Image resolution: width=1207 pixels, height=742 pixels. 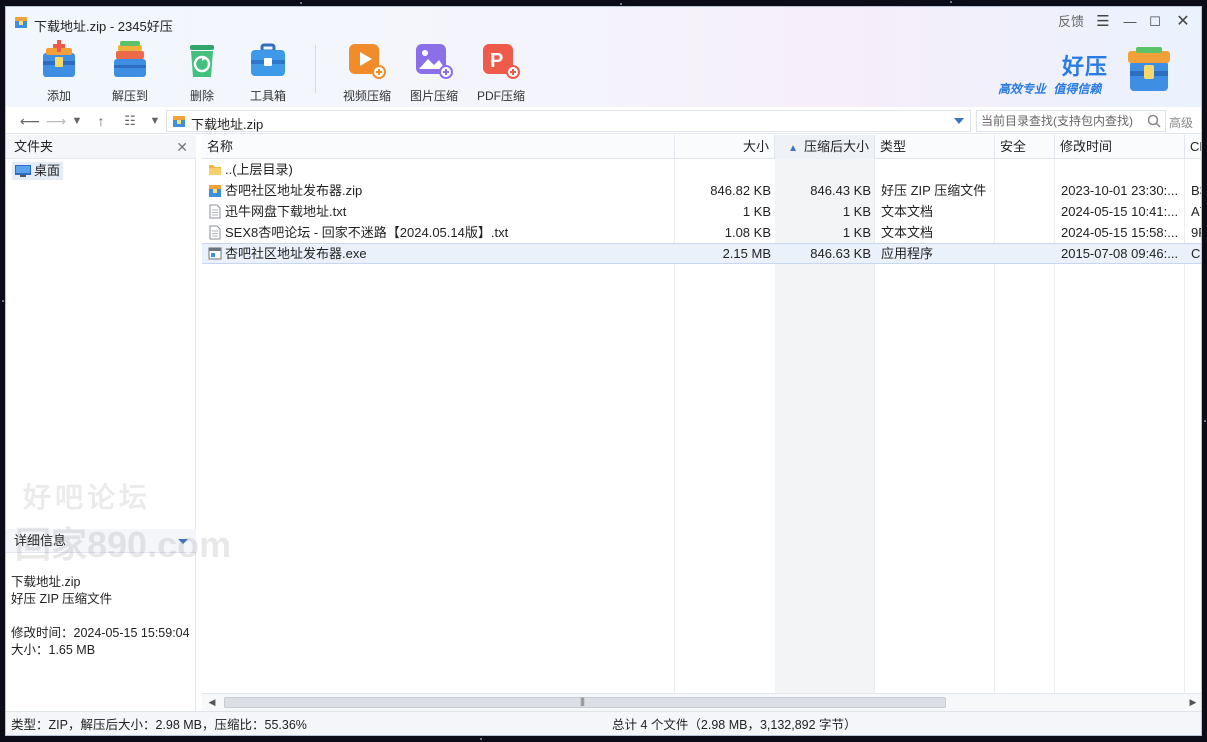 What do you see at coordinates (182, 147) in the screenshot?
I see `close-pane-icon: ✕` at bounding box center [182, 147].